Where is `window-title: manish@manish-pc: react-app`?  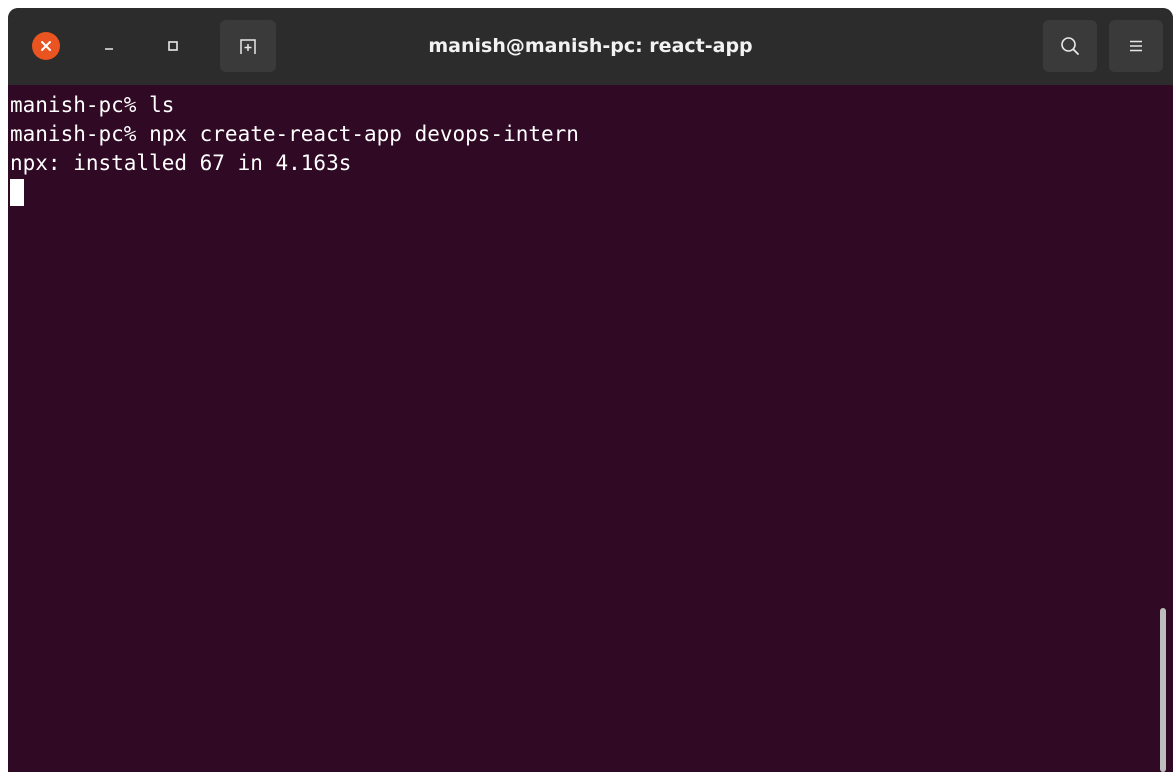
window-title: manish@manish-pc: react-app is located at coordinates (590, 46).